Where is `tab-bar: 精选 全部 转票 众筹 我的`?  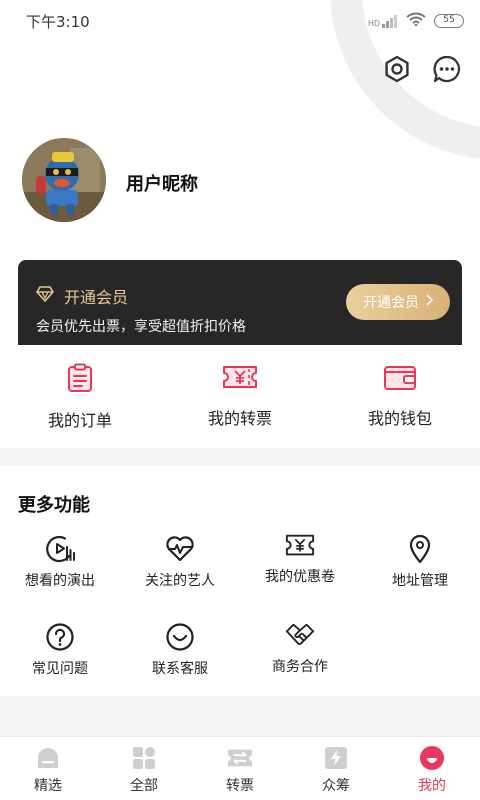 tab-bar: 精选 全部 转票 众筹 我的 is located at coordinates (240, 768).